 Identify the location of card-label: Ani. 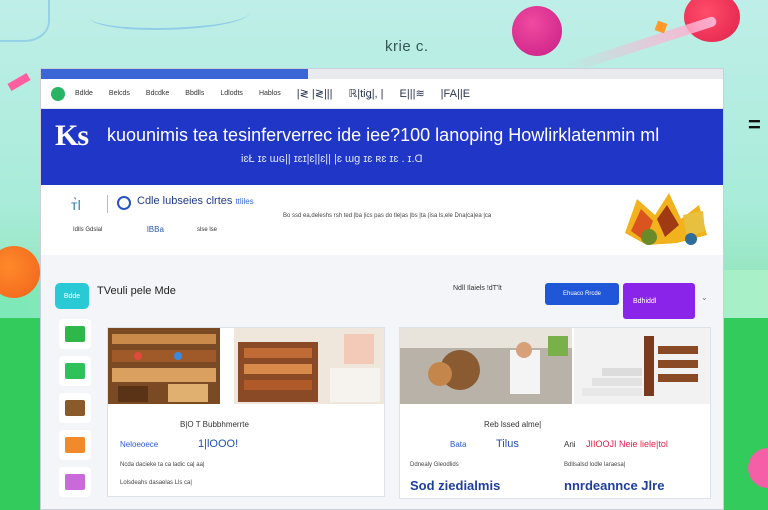
(570, 444).